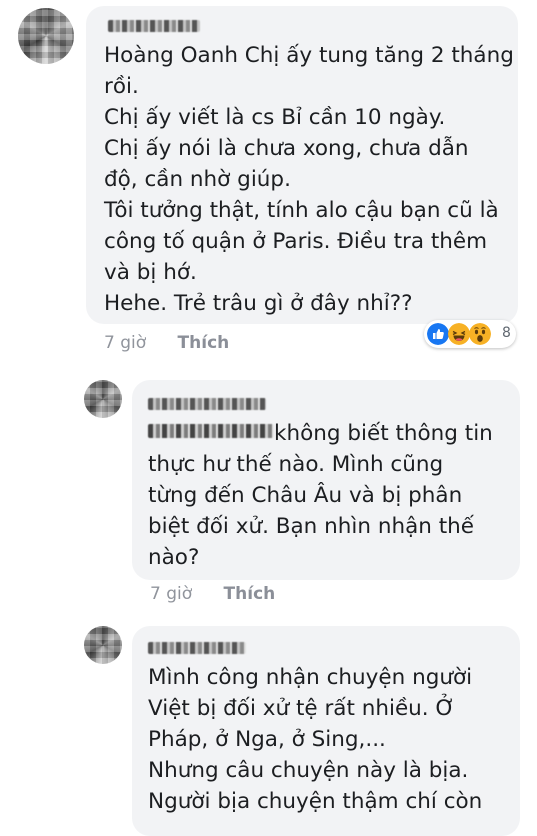 The height and width of the screenshot is (836, 537). I want to click on comment-line: nào?, so click(174, 557).